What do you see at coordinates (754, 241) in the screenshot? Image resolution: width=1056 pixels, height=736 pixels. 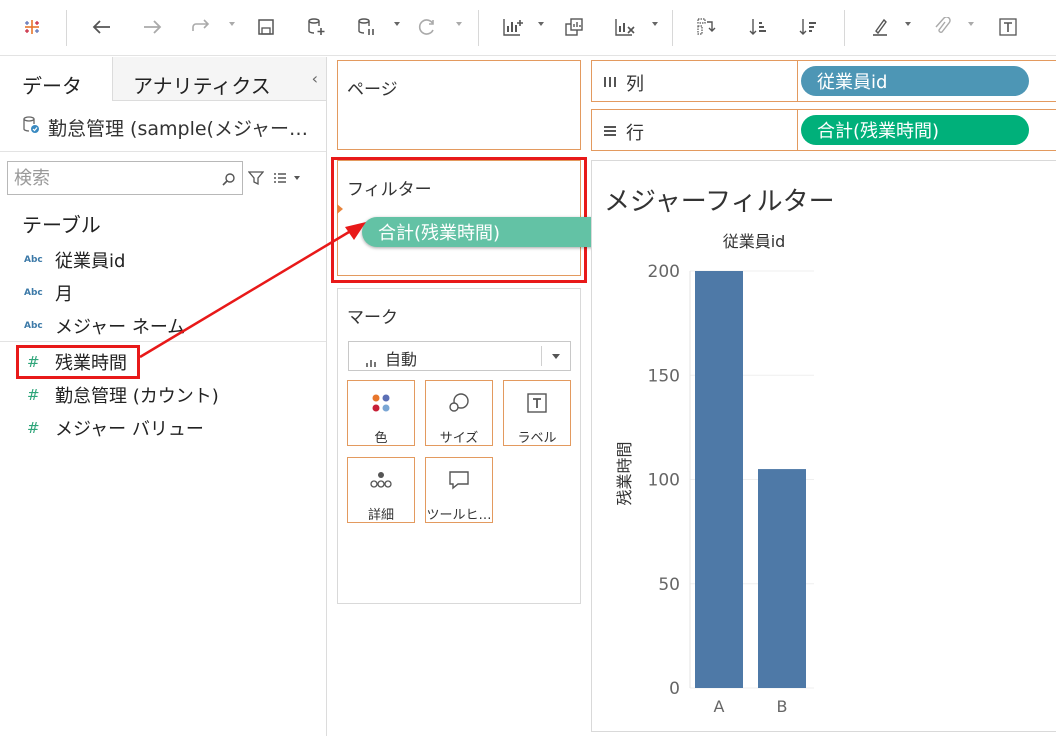 I see `column-header: 従業員id` at bounding box center [754, 241].